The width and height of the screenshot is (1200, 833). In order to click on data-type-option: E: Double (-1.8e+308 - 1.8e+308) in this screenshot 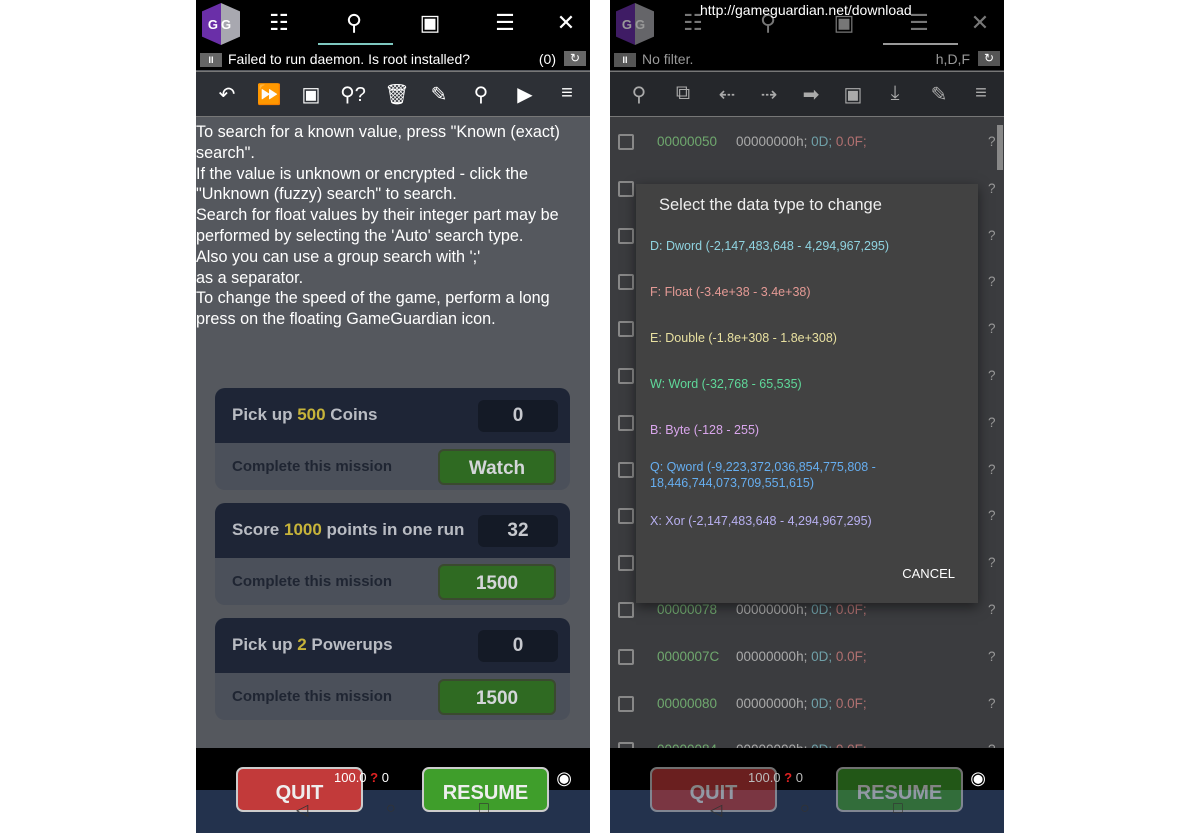, I will do `click(810, 338)`.